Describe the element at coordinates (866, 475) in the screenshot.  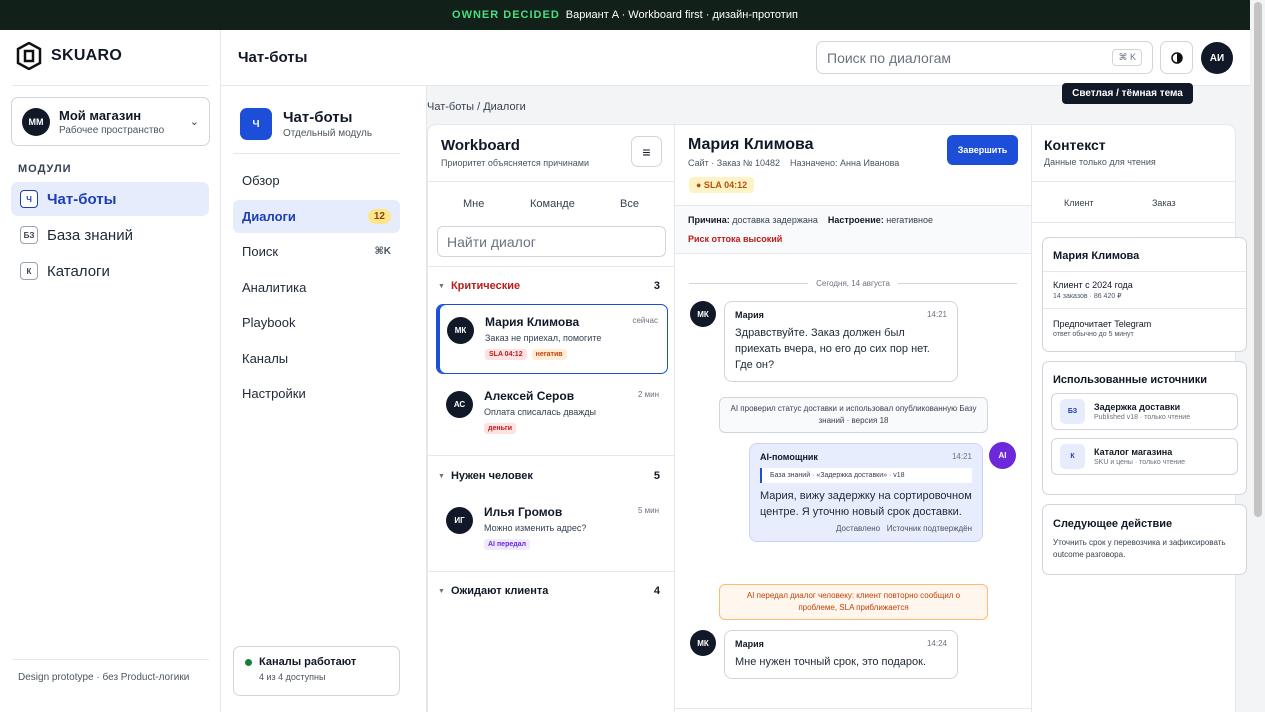
I see `knowledge-quote: База знаний · «Задержка доставки» · v18` at that location.